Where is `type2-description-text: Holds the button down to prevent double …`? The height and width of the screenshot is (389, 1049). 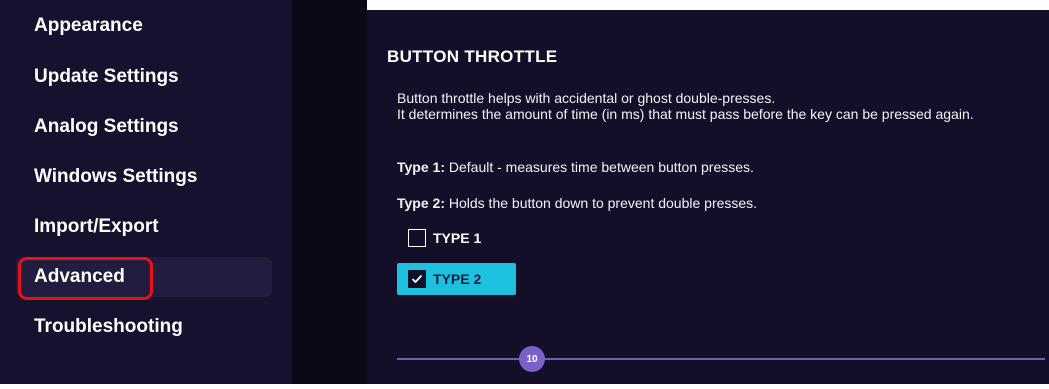
type2-description-text: Holds the button down to prevent double … is located at coordinates (601, 203).